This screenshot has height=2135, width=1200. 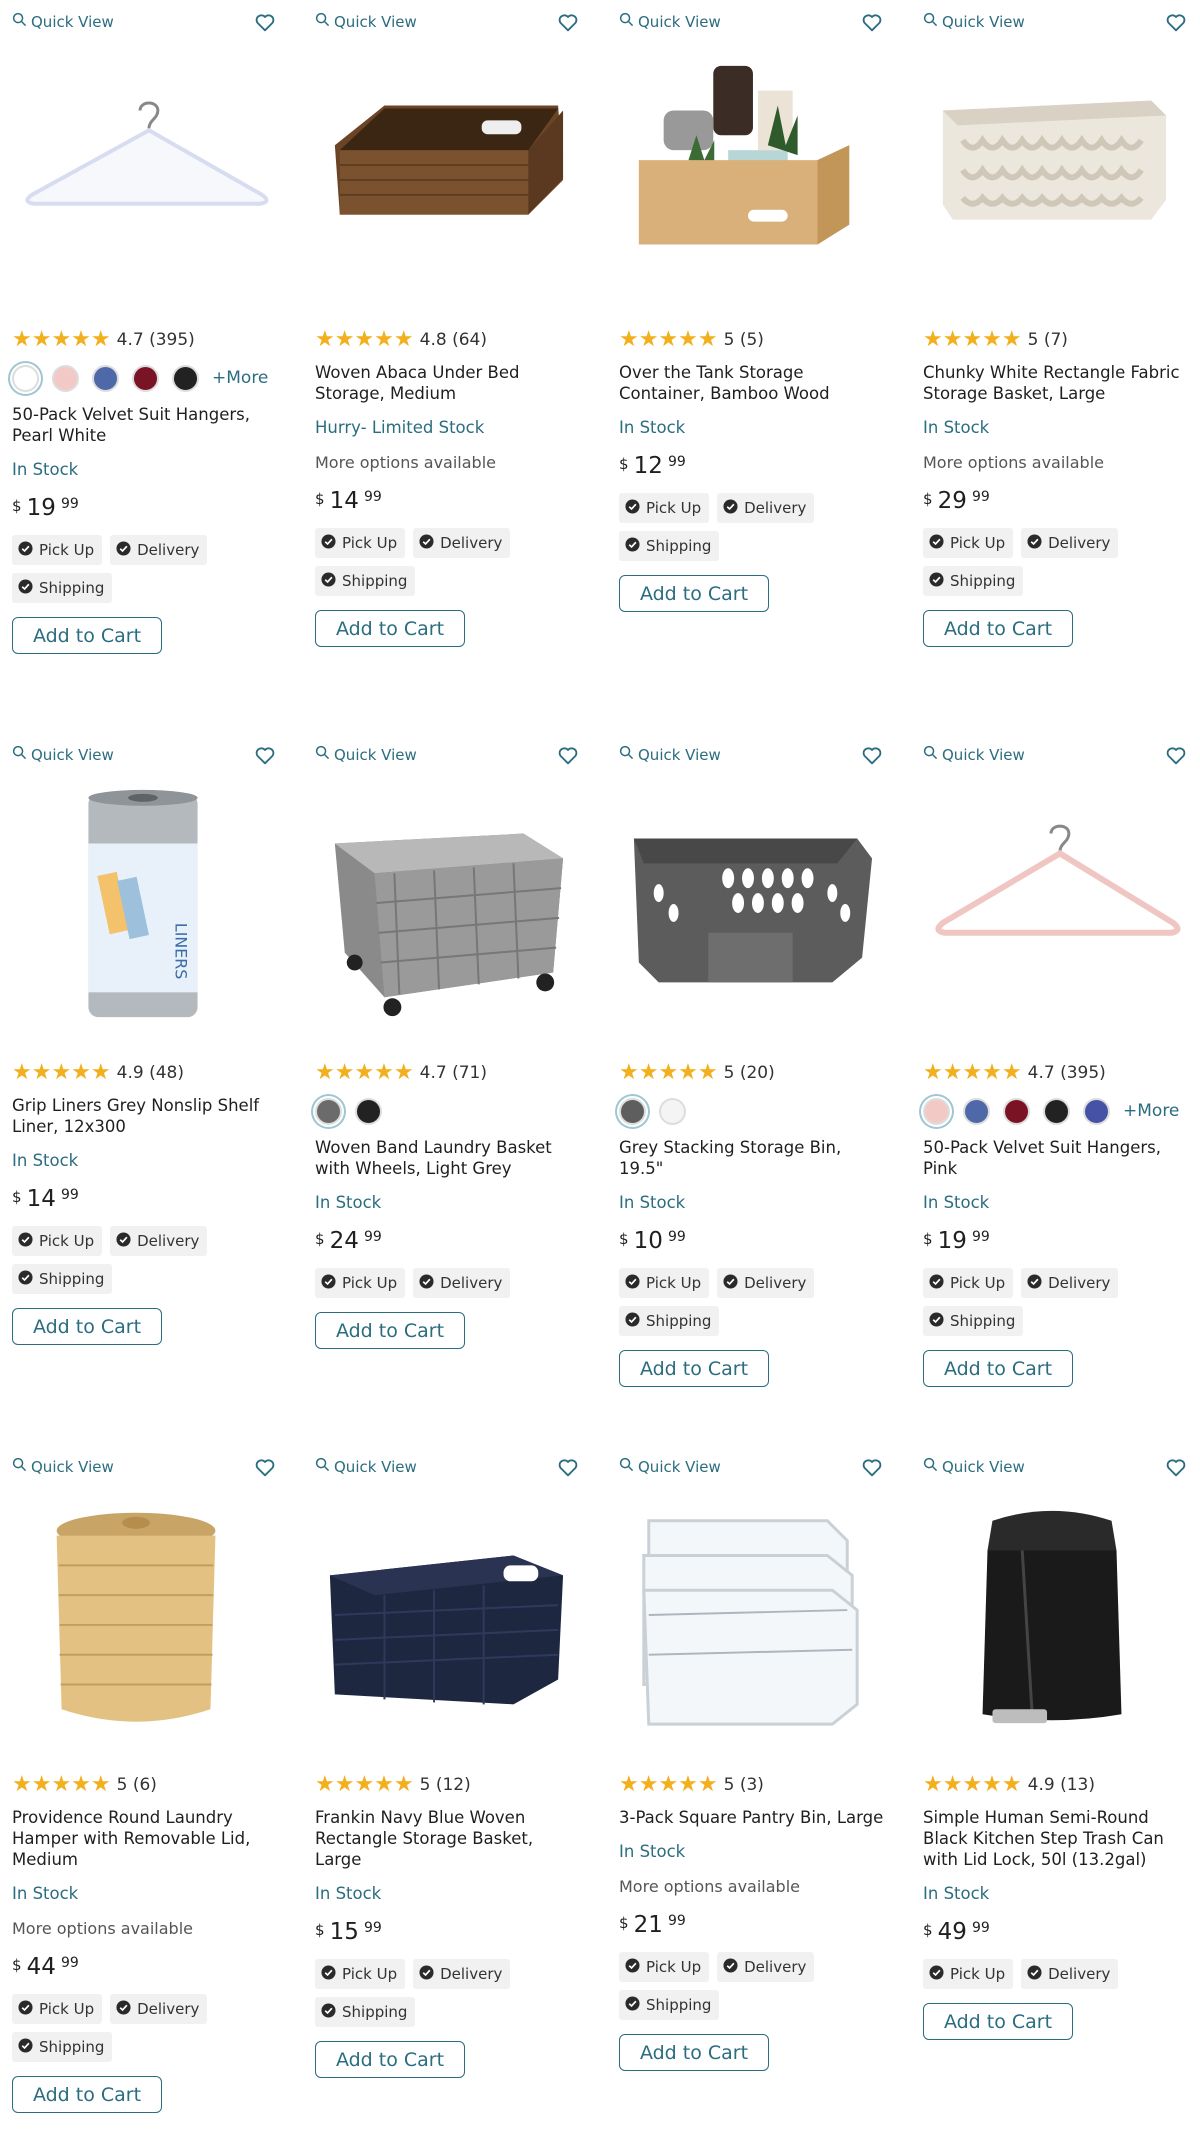 I want to click on search-icon, so click(x=322, y=21).